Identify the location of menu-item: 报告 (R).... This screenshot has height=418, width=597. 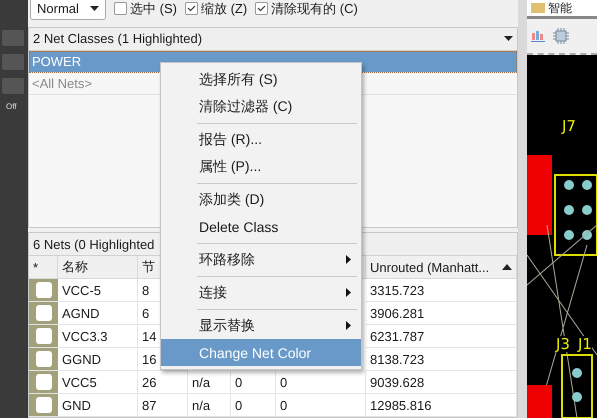
(261, 139).